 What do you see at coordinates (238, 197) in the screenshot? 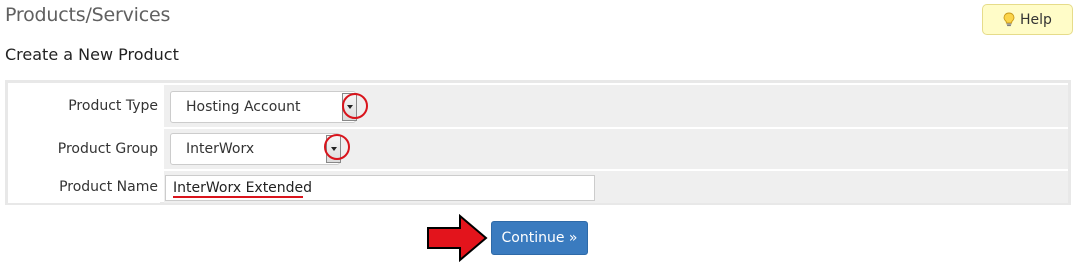
I see `highlight-underline` at bounding box center [238, 197].